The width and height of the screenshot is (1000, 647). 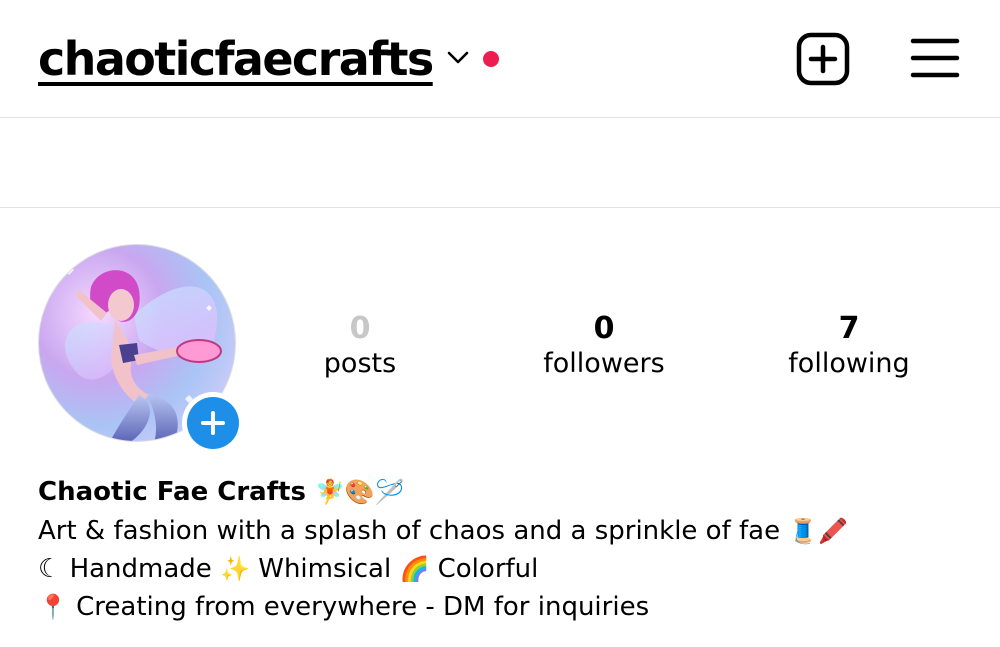 What do you see at coordinates (604, 363) in the screenshot?
I see `followers-label: followers` at bounding box center [604, 363].